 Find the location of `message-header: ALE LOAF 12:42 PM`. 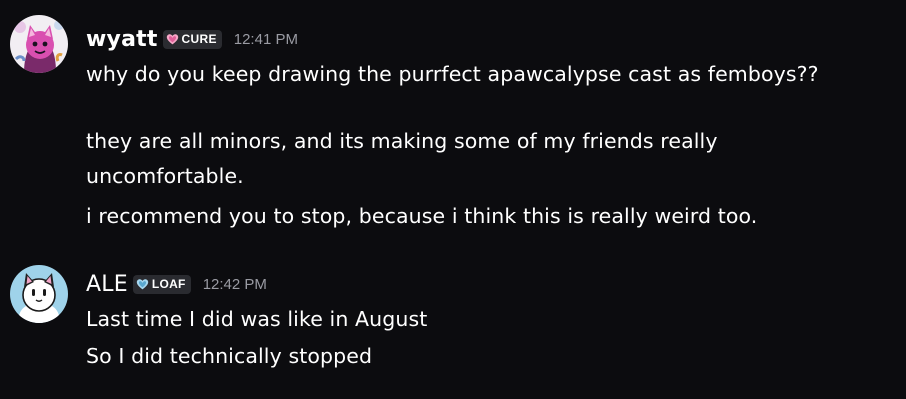

message-header: ALE LOAF 12:42 PM is located at coordinates (176, 284).